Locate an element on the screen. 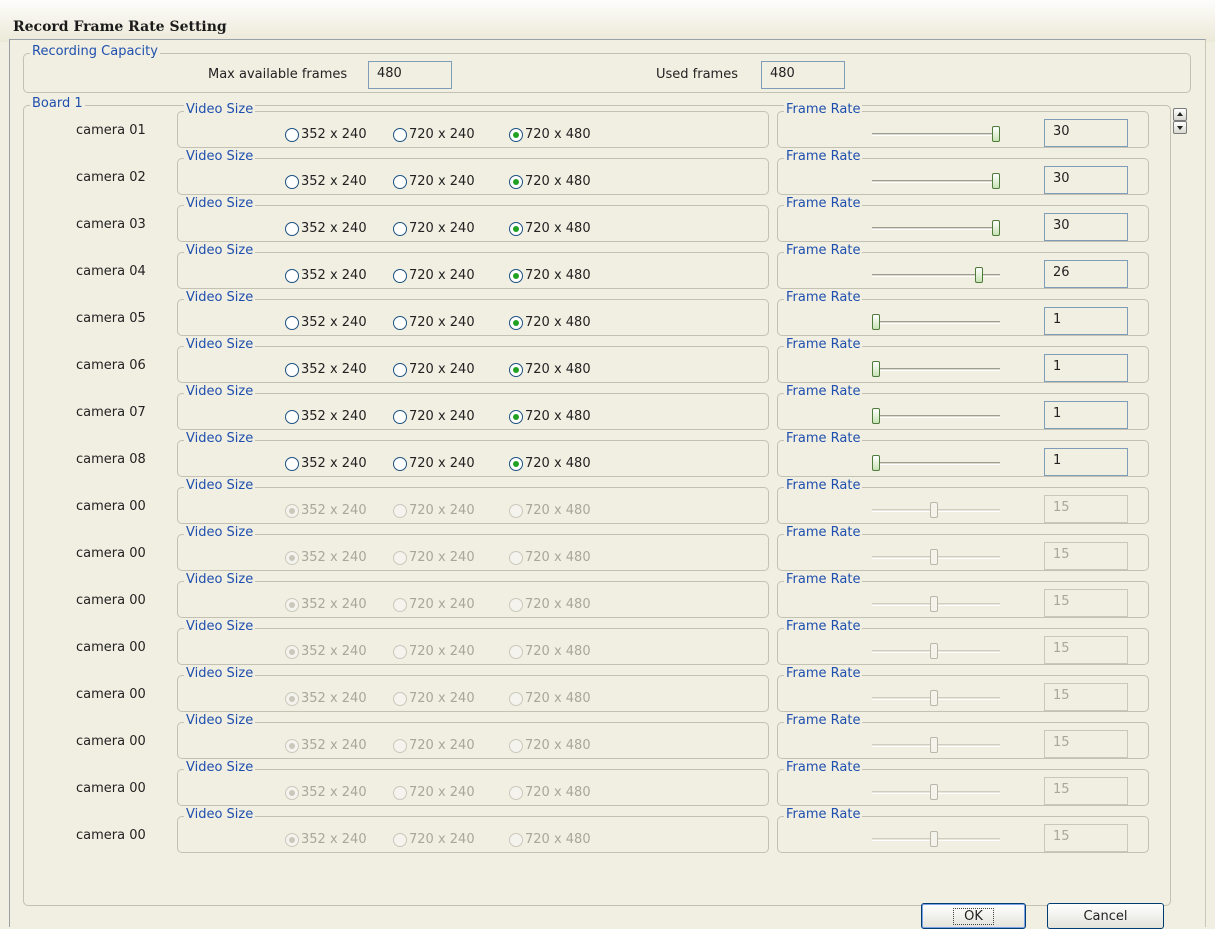 The image size is (1215, 929). frame-rate-group: Frame Rate 1 is located at coordinates (963, 360).